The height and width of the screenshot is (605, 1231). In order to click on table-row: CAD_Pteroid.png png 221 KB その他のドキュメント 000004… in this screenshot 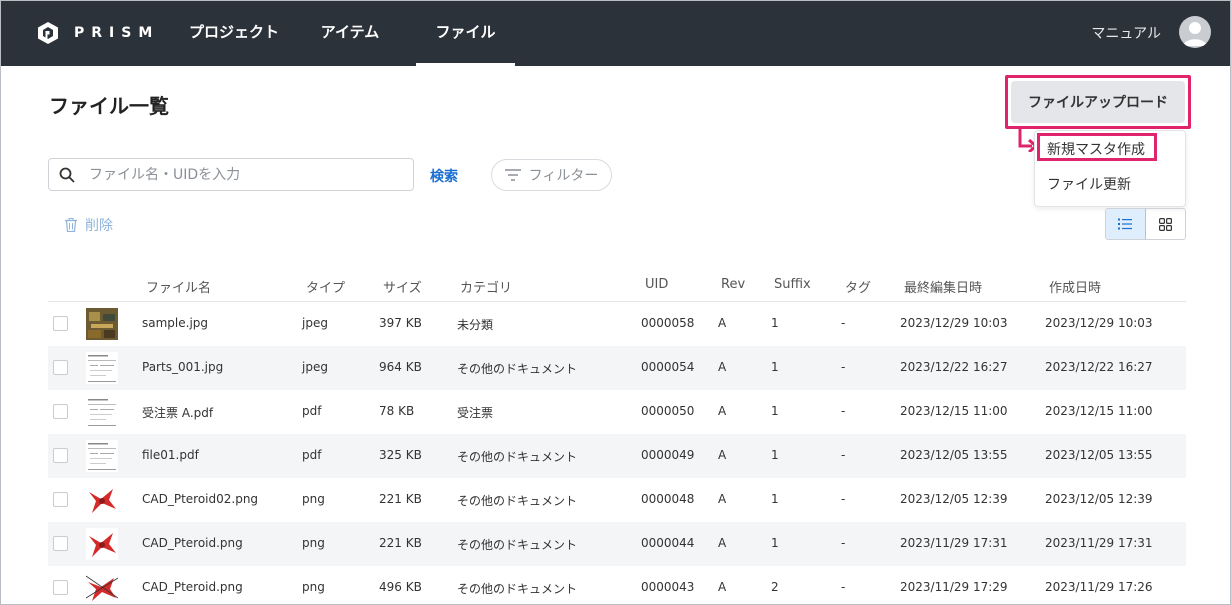, I will do `click(617, 544)`.